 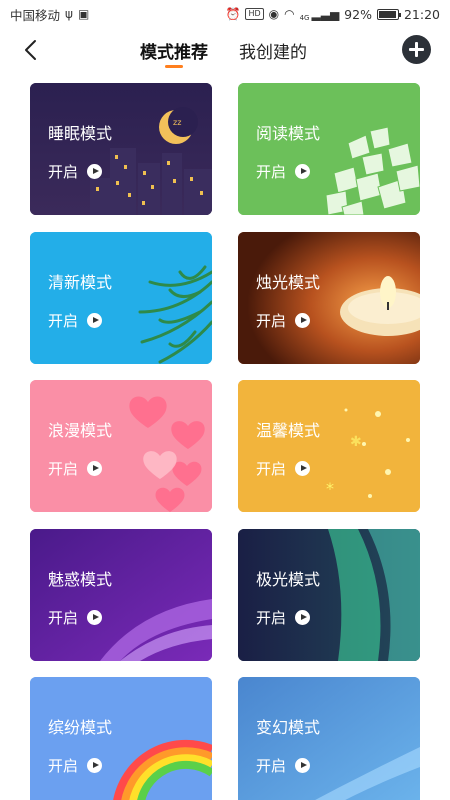 I want to click on night-city-illustration: zz, so click(x=121, y=149).